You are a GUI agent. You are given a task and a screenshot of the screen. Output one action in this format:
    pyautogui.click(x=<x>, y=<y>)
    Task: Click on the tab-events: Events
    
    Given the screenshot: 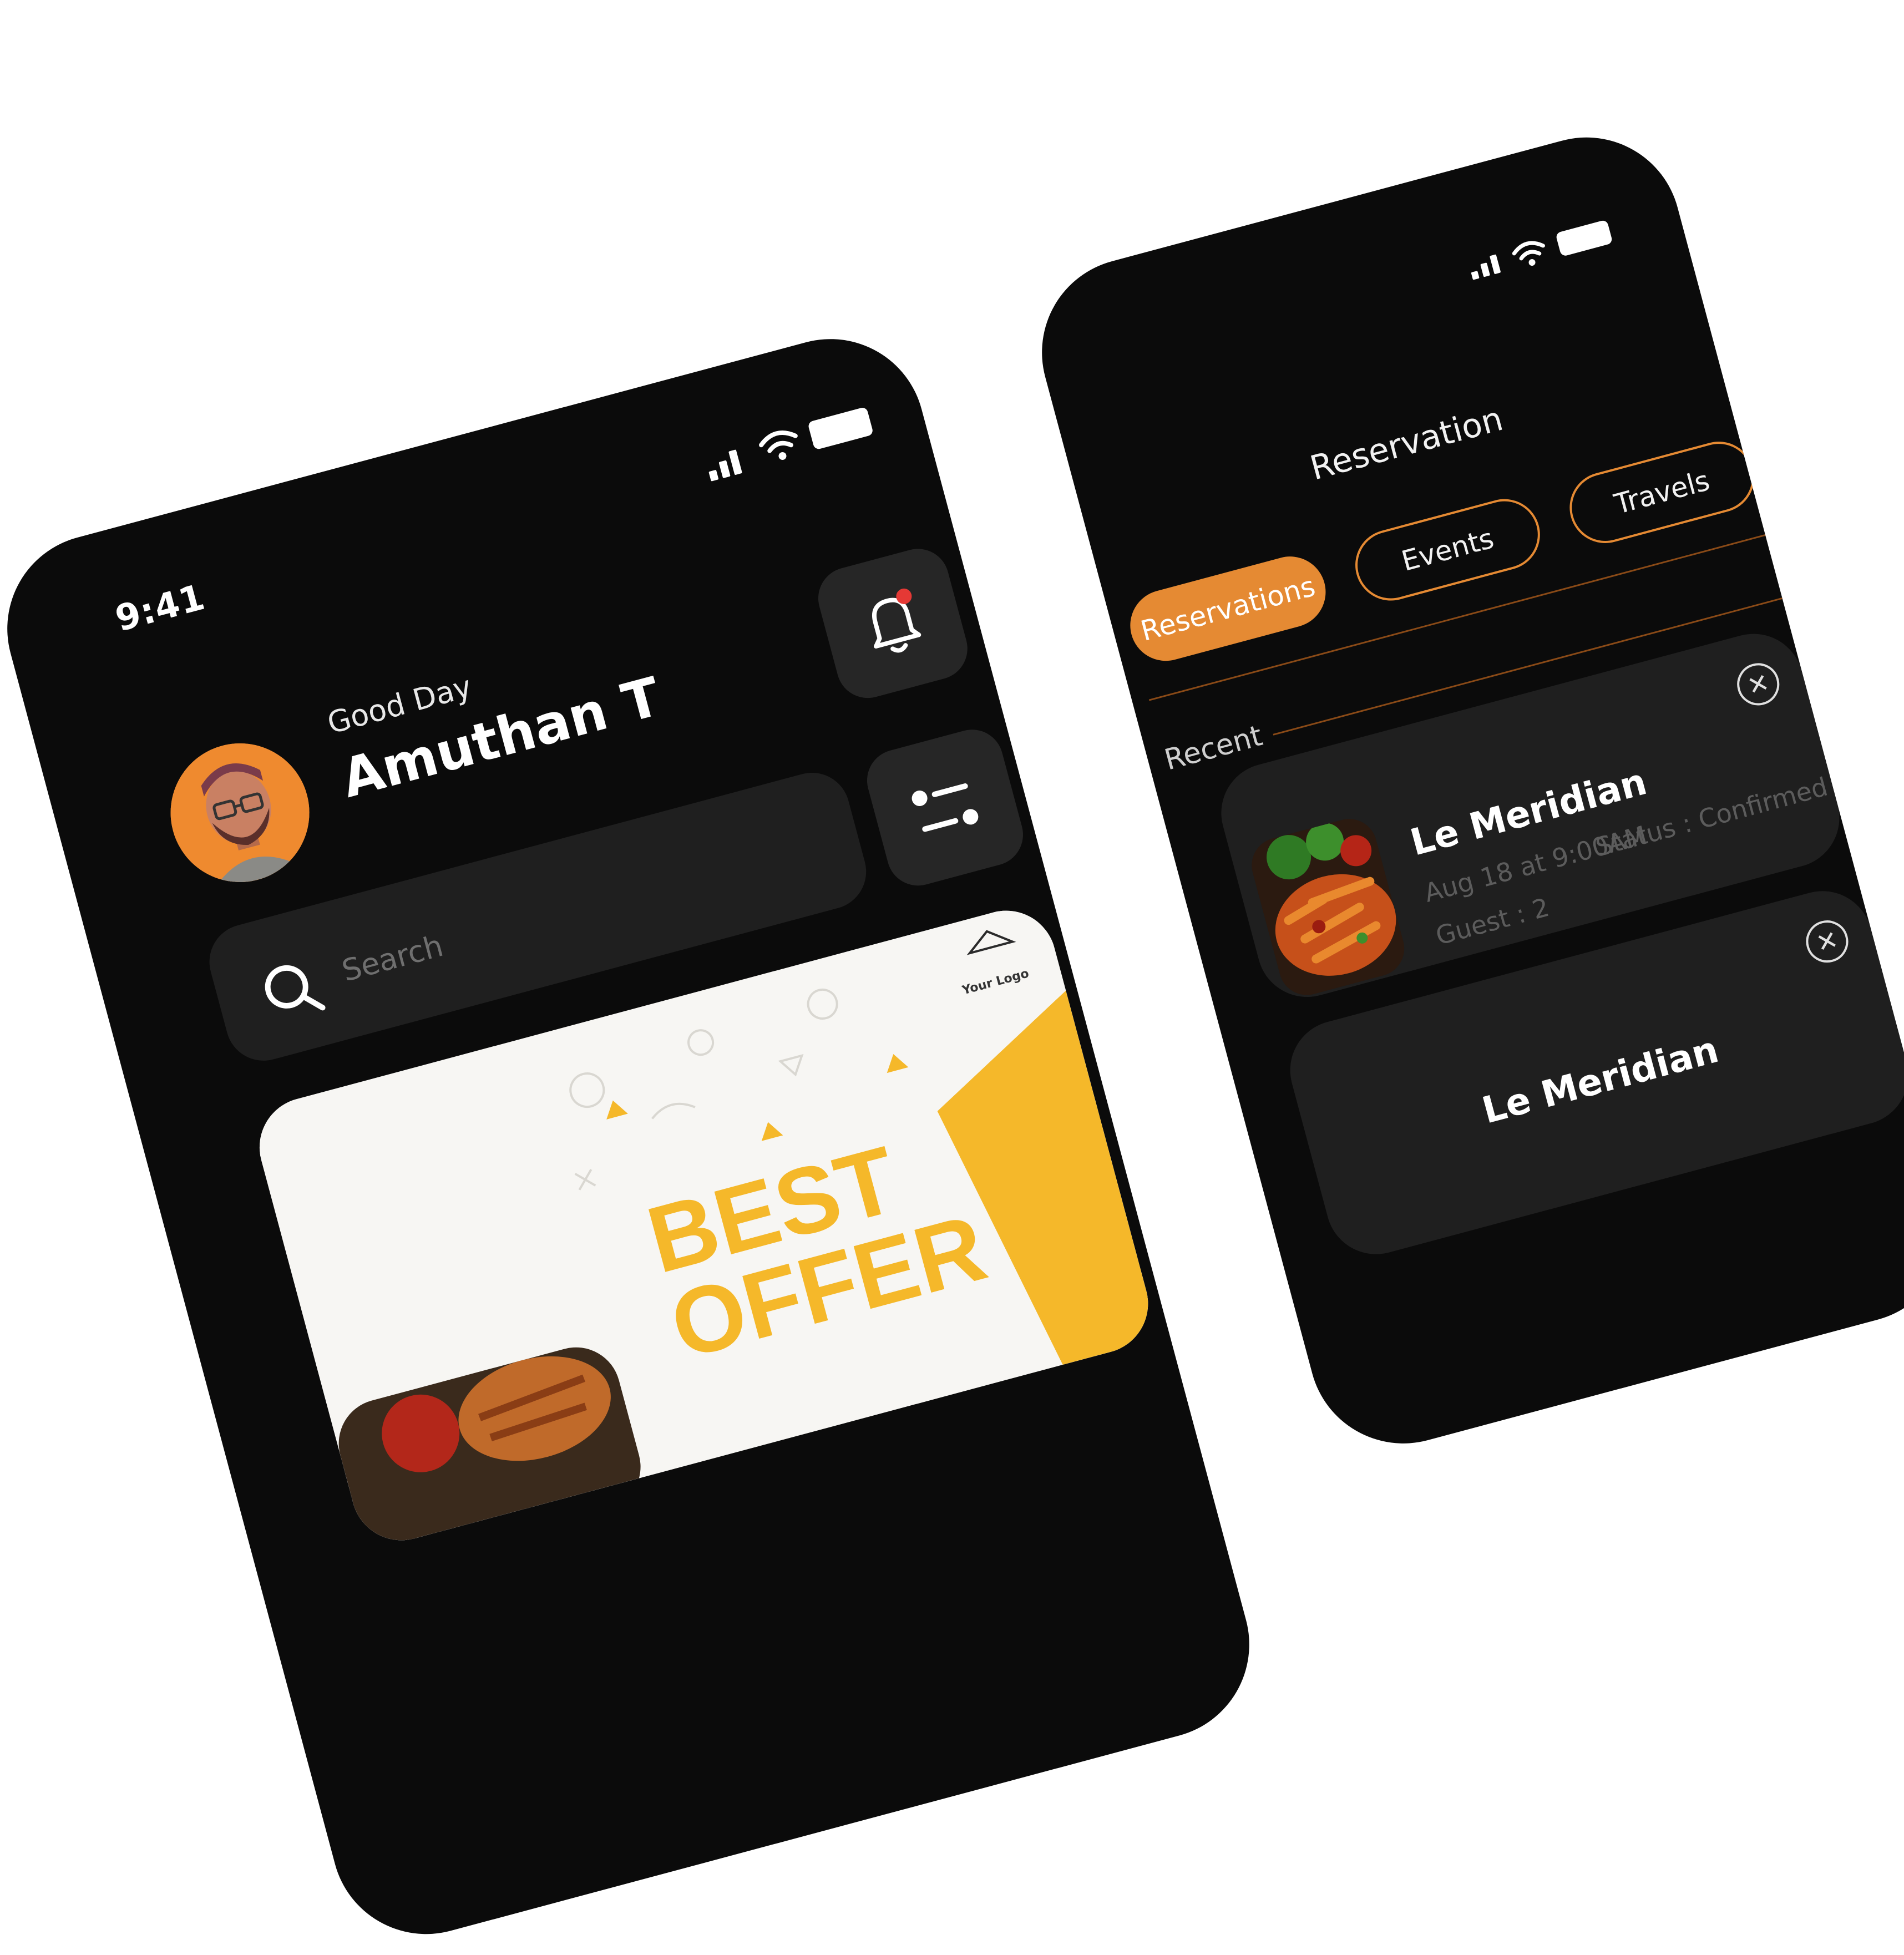 What is the action you would take?
    pyautogui.click(x=1447, y=550)
    